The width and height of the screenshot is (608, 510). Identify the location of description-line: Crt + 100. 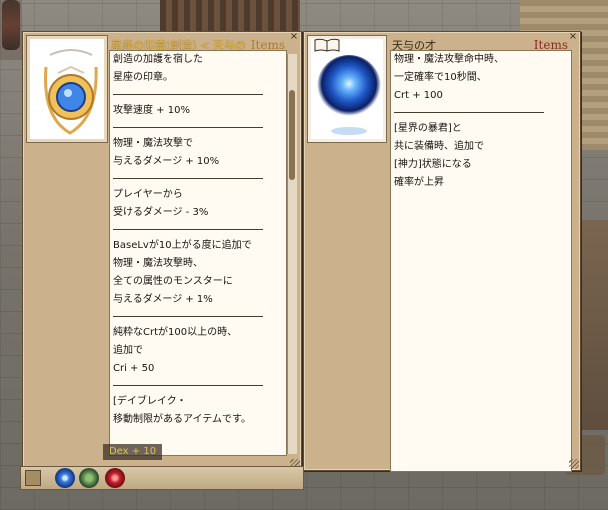
(418, 95).